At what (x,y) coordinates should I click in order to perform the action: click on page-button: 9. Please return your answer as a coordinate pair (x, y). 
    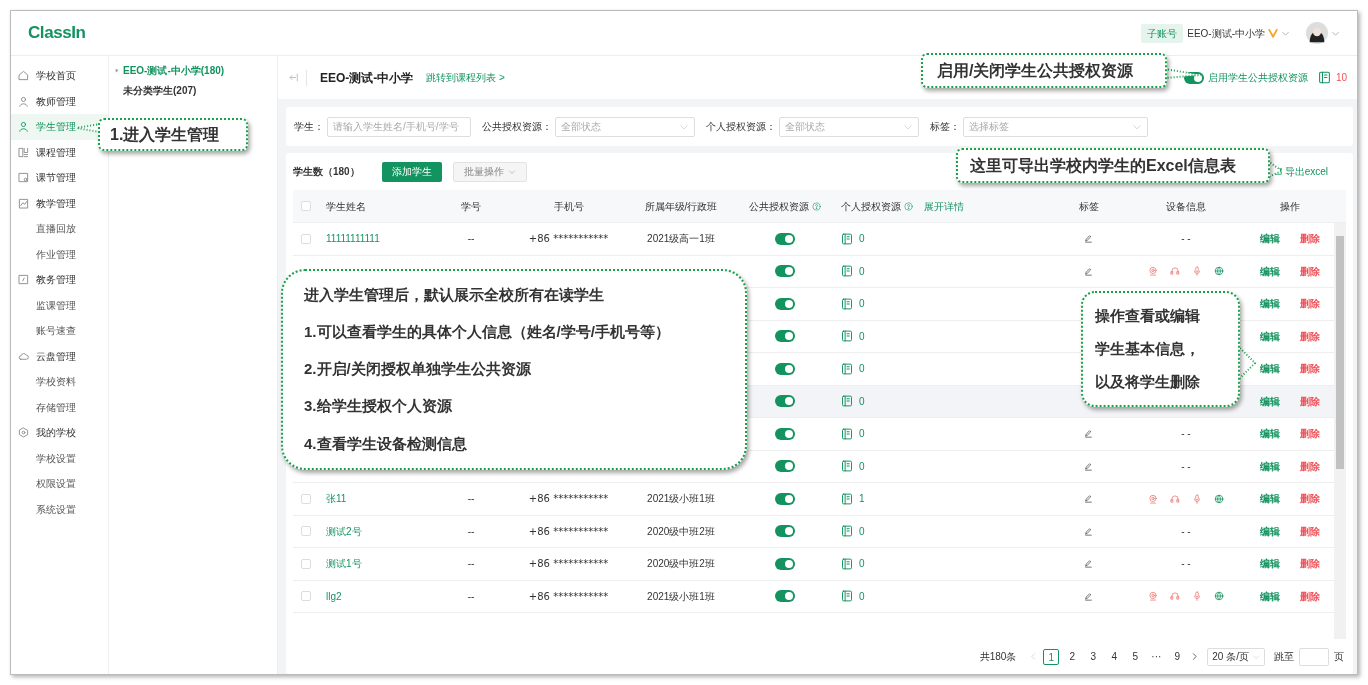
    Looking at the image, I should click on (1177, 656).